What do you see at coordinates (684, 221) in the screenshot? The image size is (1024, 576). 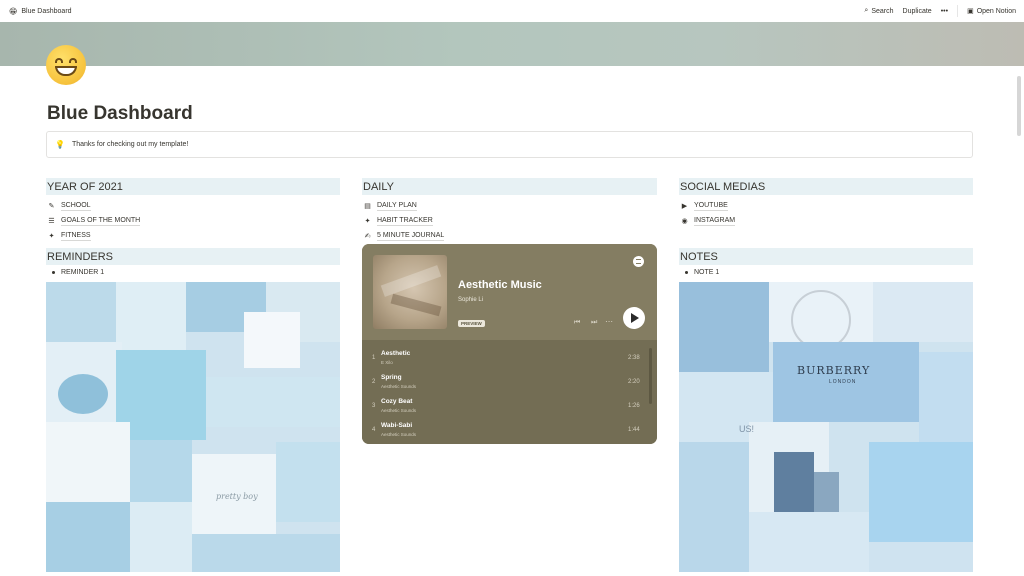 I see `camera-icon: ◉` at bounding box center [684, 221].